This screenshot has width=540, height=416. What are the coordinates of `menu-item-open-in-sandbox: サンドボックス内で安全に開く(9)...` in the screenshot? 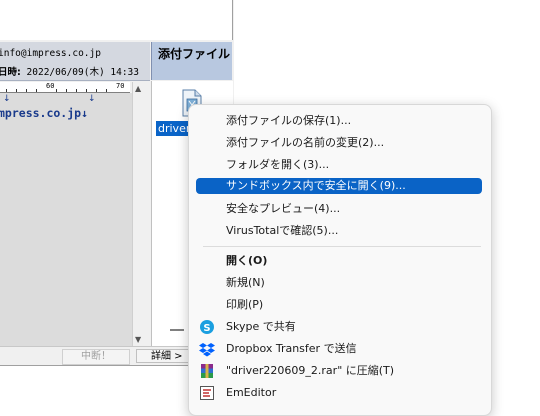 It's located at (339, 186).